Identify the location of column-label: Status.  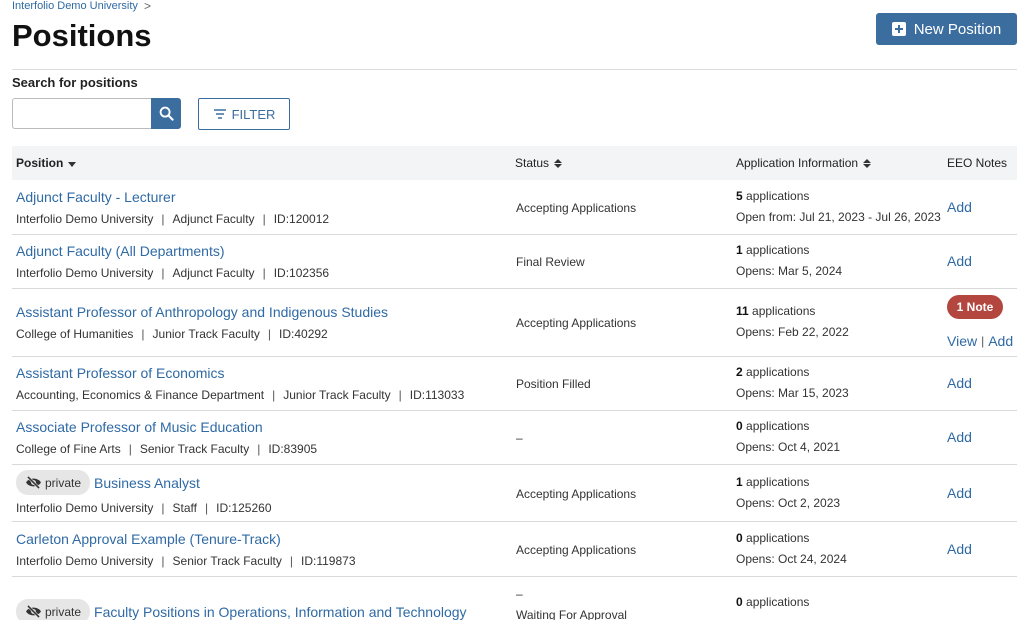
(532, 163).